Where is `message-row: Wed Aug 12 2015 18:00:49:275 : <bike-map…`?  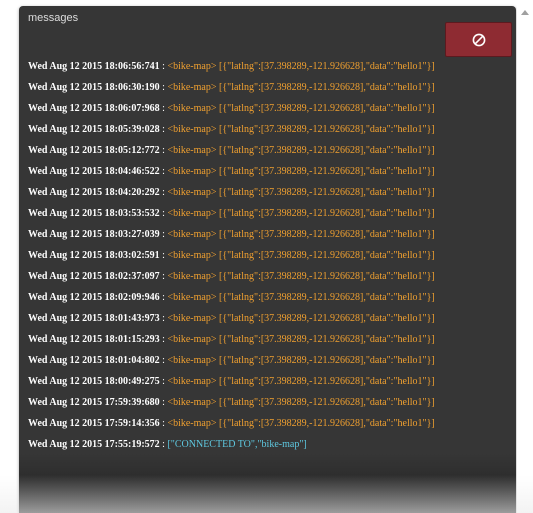 message-row: Wed Aug 12 2015 18:00:49:275 : <bike-map… is located at coordinates (269, 381).